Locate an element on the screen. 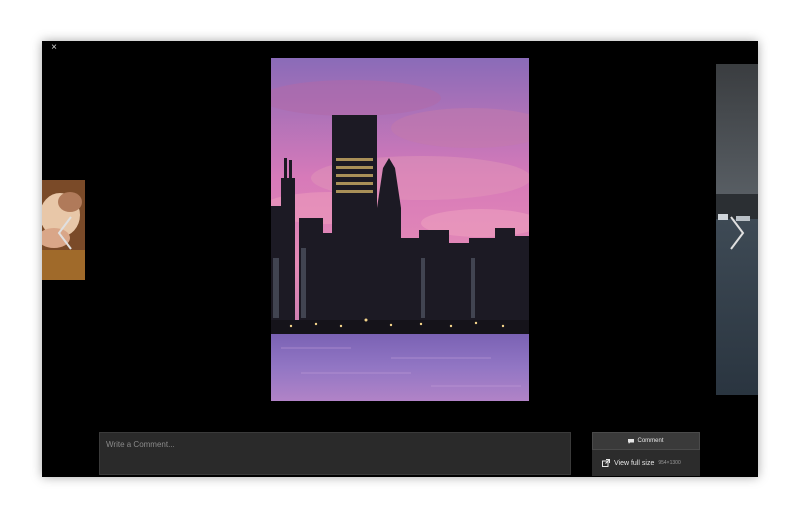 This screenshot has width=800, height=519. close-icon: × is located at coordinates (54, 48).